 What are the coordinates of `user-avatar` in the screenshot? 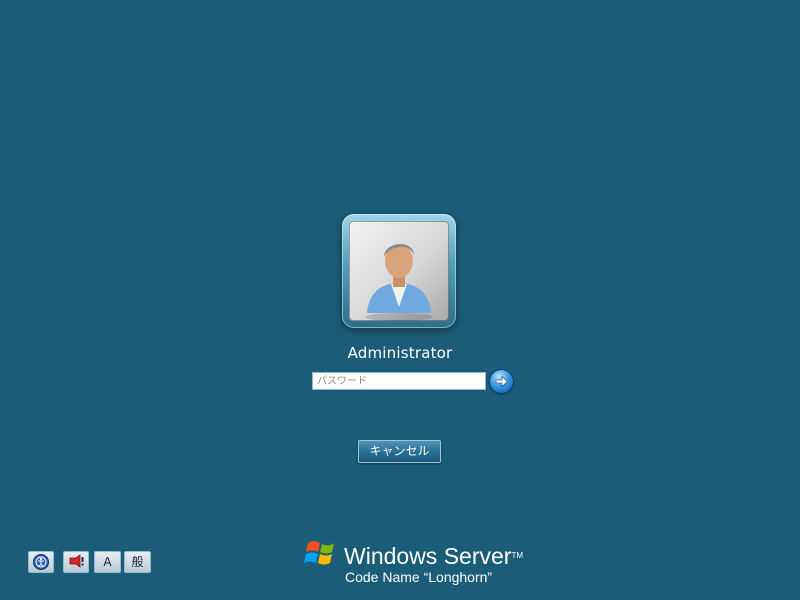 It's located at (399, 271).